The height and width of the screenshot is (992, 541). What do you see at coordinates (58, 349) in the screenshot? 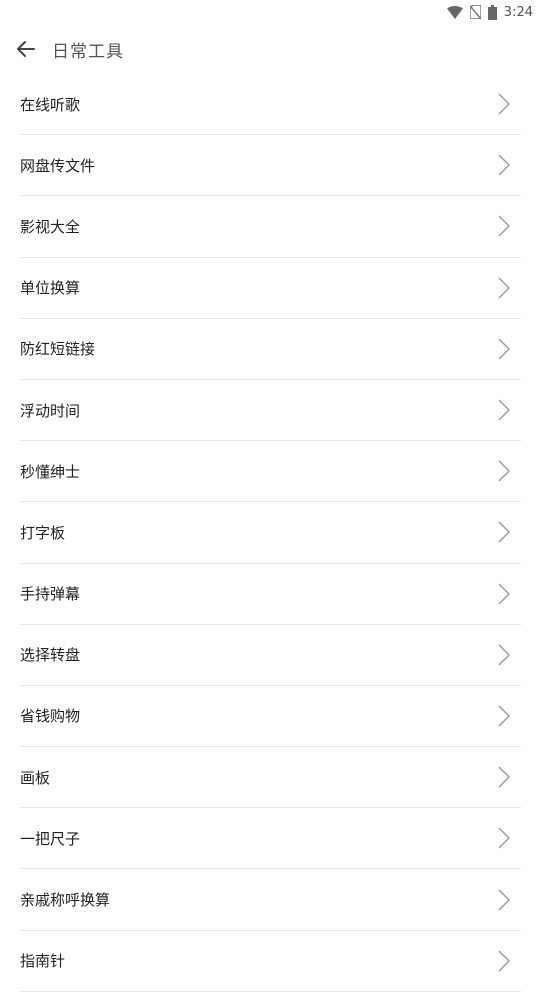
I see `list-item-label: 防红短链接` at bounding box center [58, 349].